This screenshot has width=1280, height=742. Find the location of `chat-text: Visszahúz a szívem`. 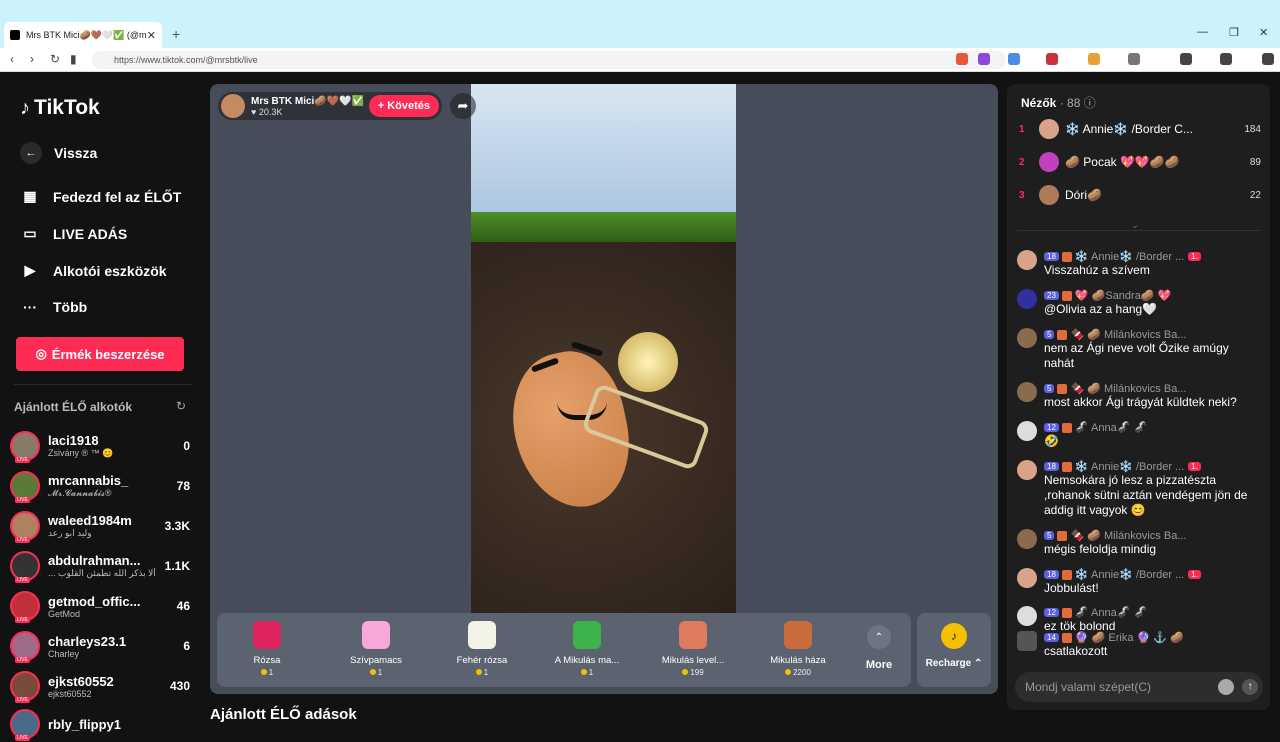

chat-text: Visszahúz a szívem is located at coordinates (1097, 270).